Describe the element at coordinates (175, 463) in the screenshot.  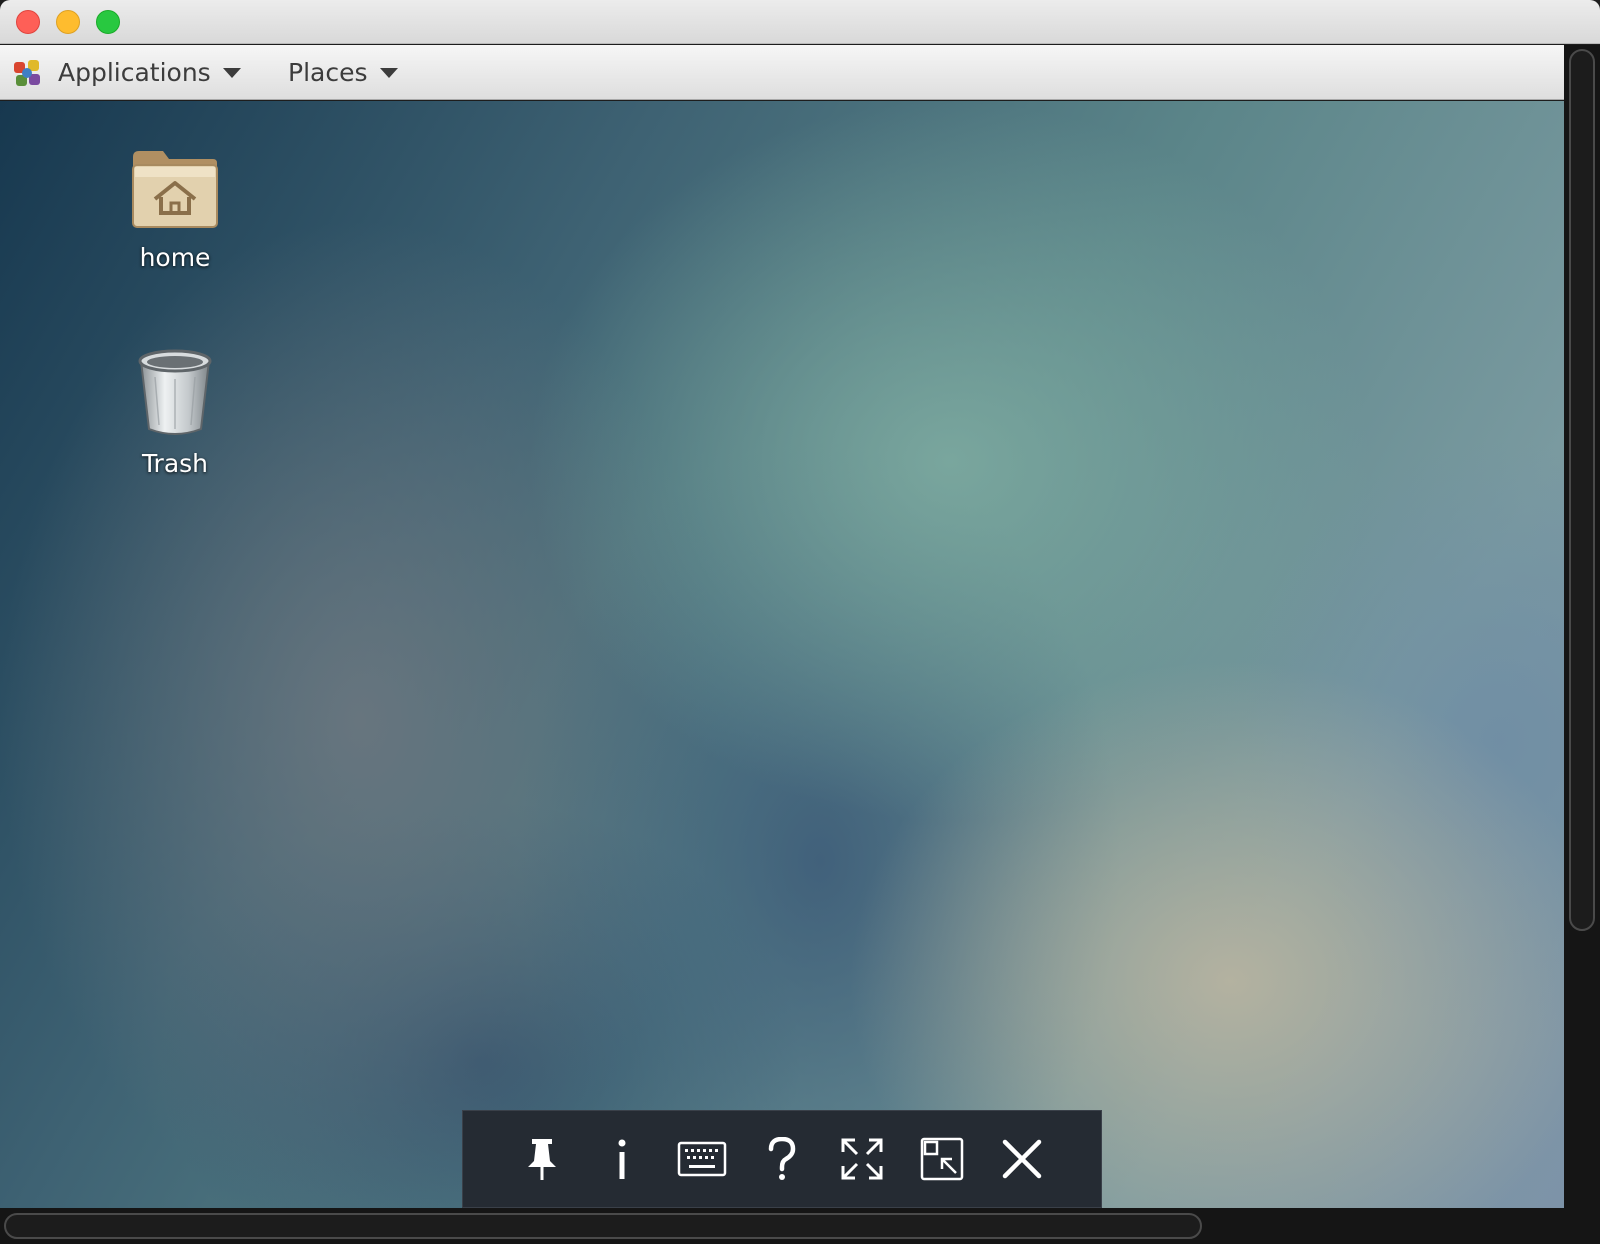
I see `desktop-icon-label: Trash` at that location.